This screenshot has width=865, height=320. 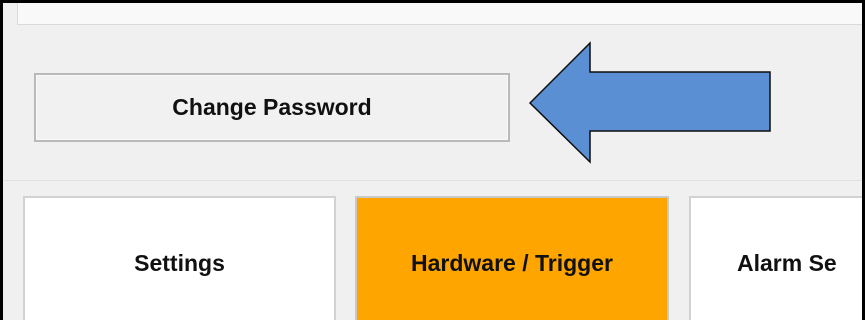 I want to click on tab-hardware-trigger: Hardware / Trigger, so click(x=512, y=258).